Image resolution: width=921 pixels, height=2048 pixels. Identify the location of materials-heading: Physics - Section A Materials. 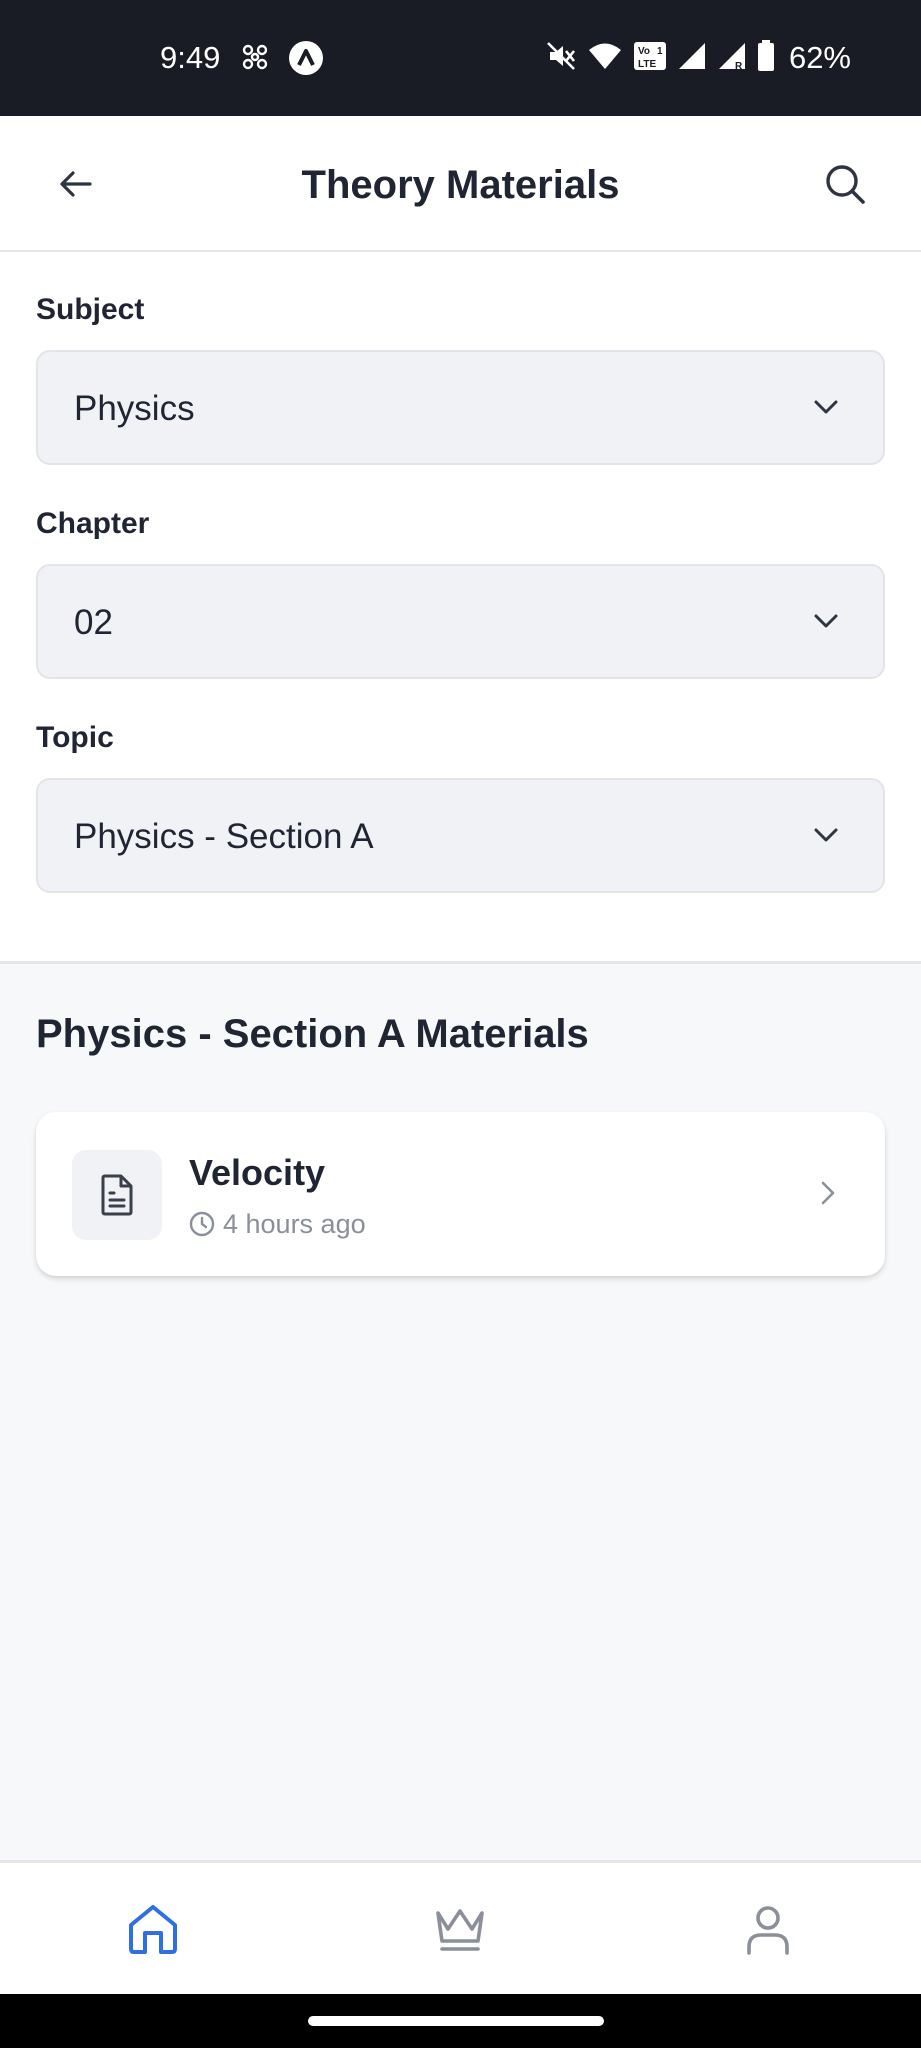
(312, 1034).